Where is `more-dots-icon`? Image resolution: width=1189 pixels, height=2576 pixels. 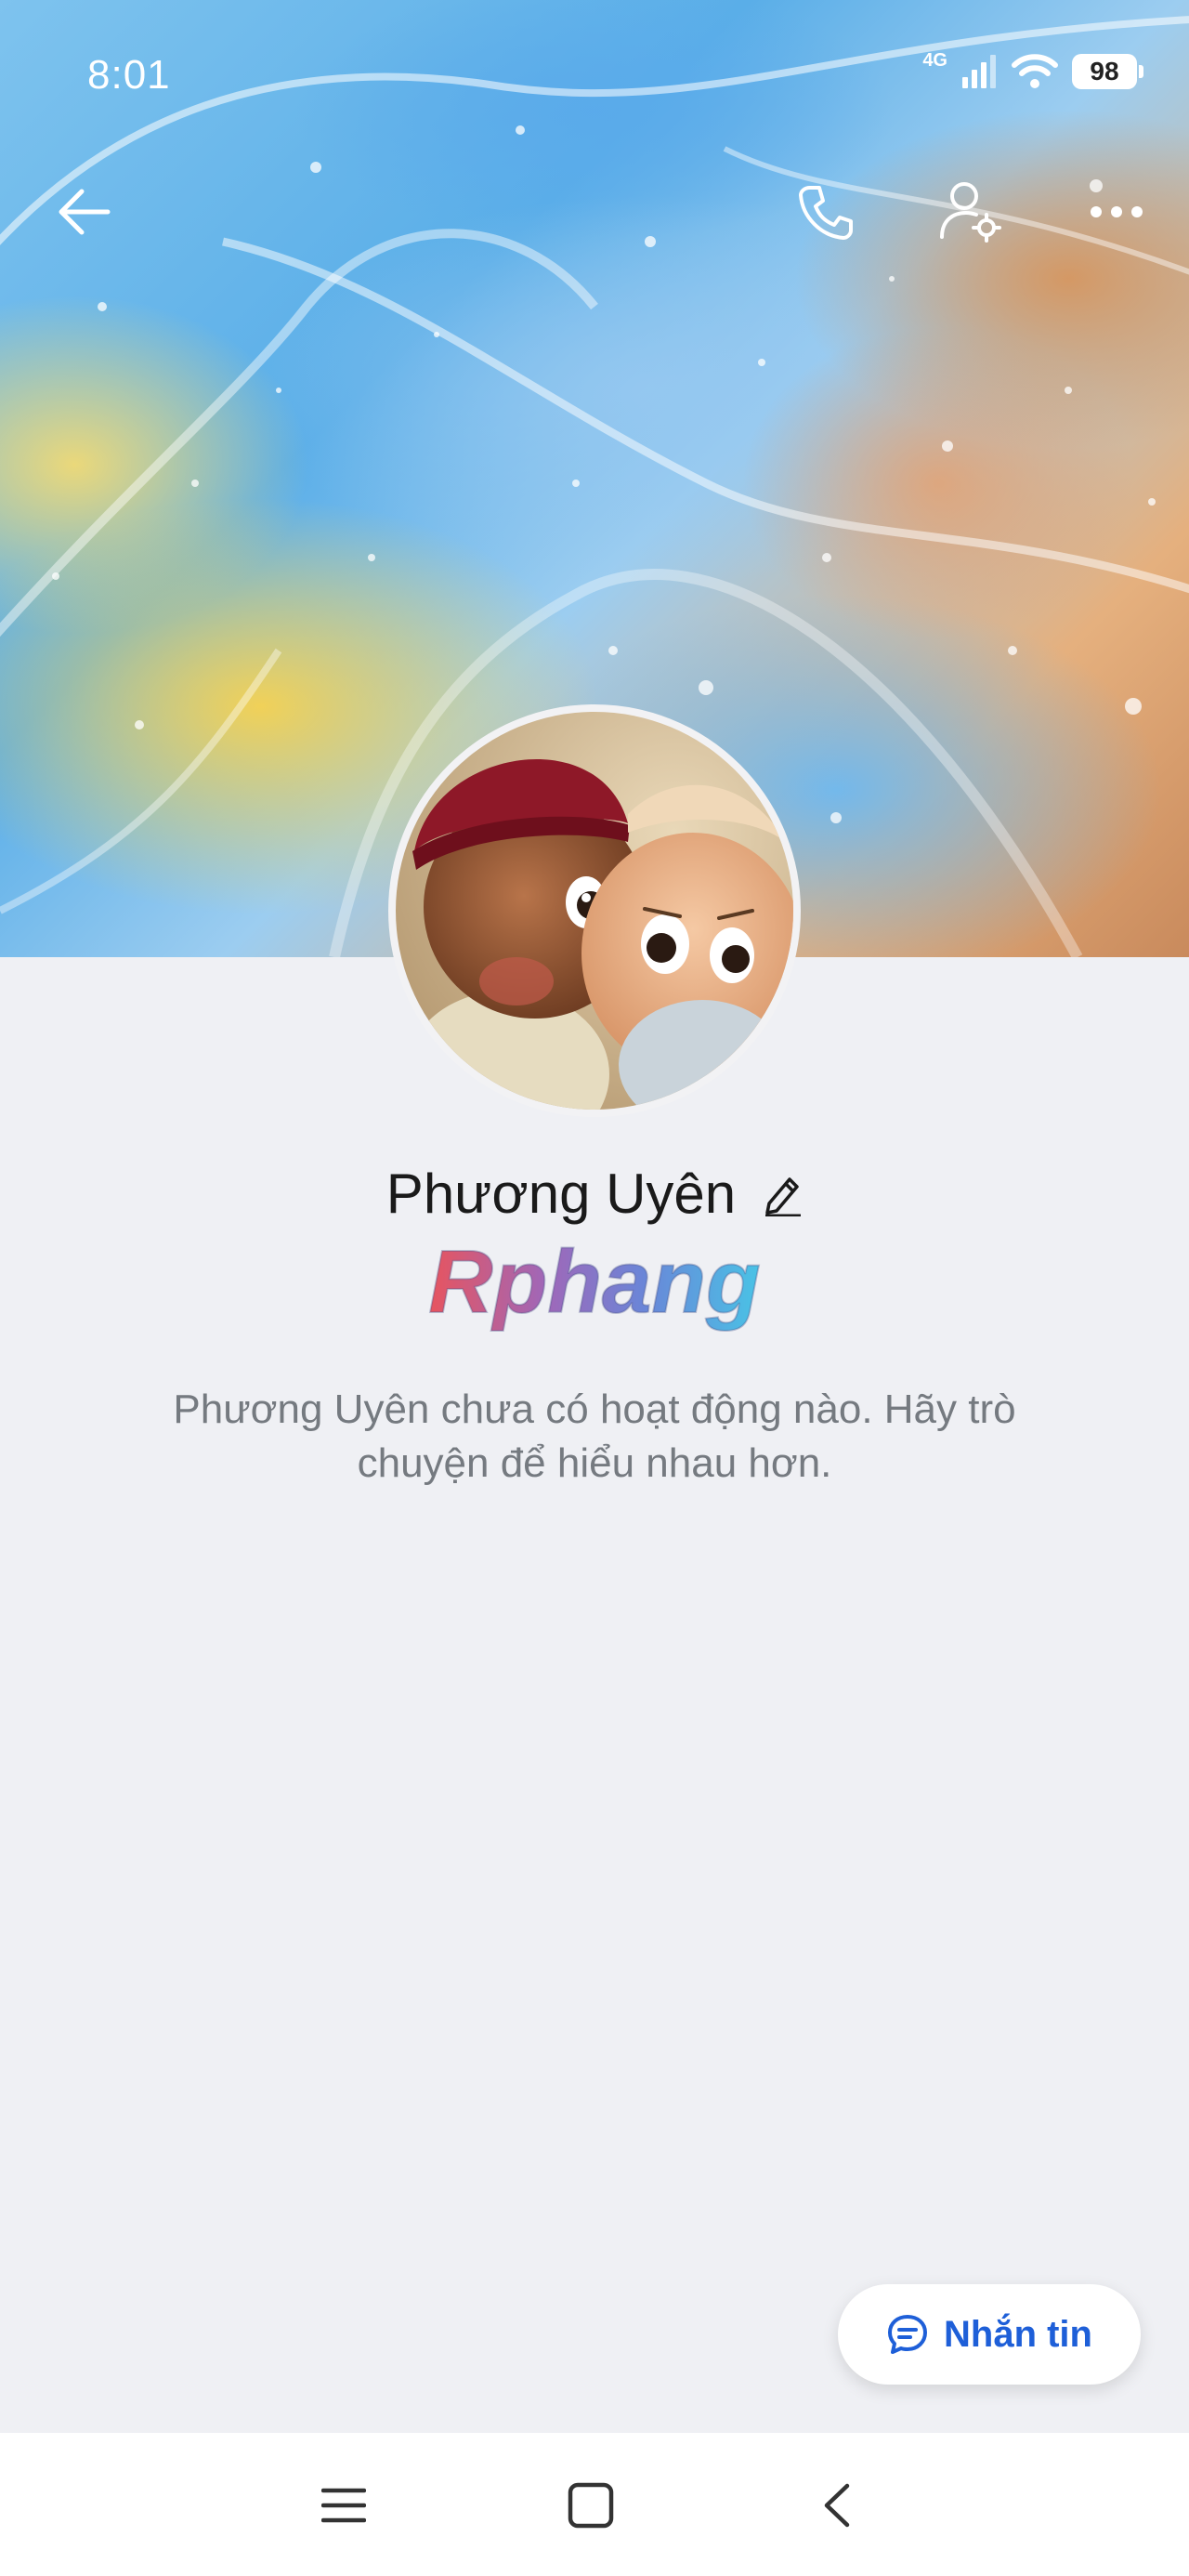 more-dots-icon is located at coordinates (1117, 211).